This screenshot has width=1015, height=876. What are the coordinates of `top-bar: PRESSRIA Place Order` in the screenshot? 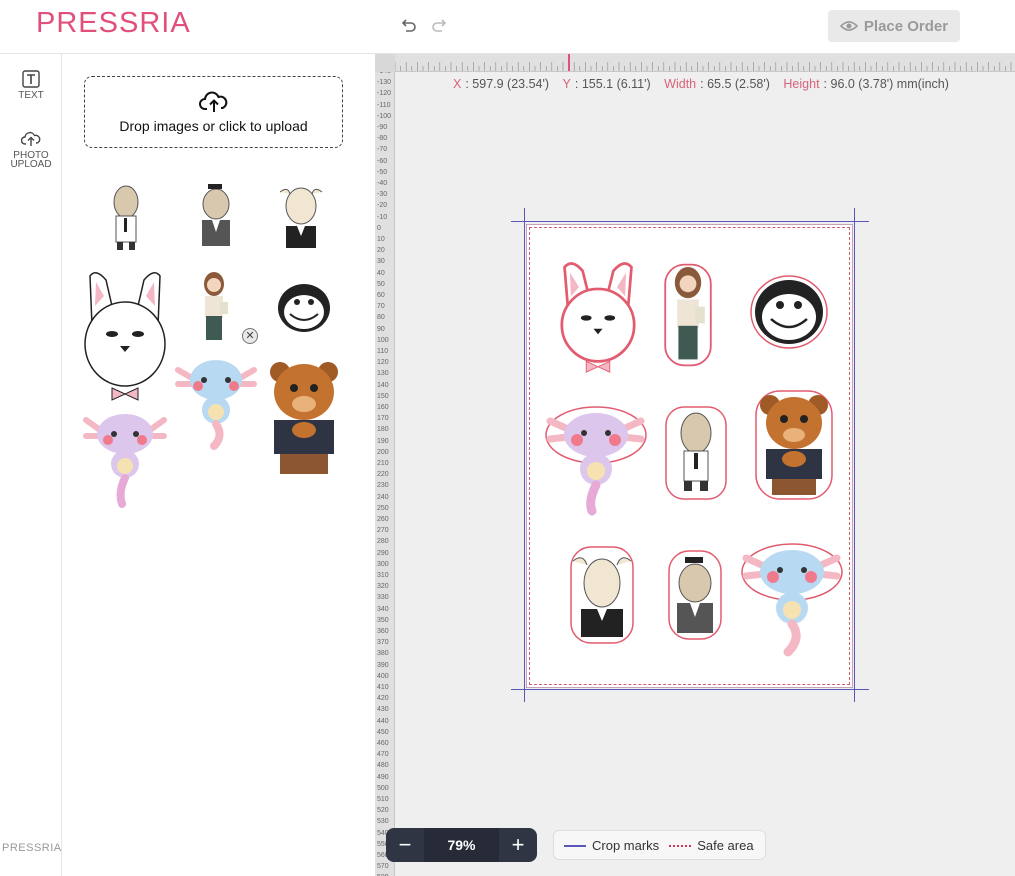 It's located at (507, 27).